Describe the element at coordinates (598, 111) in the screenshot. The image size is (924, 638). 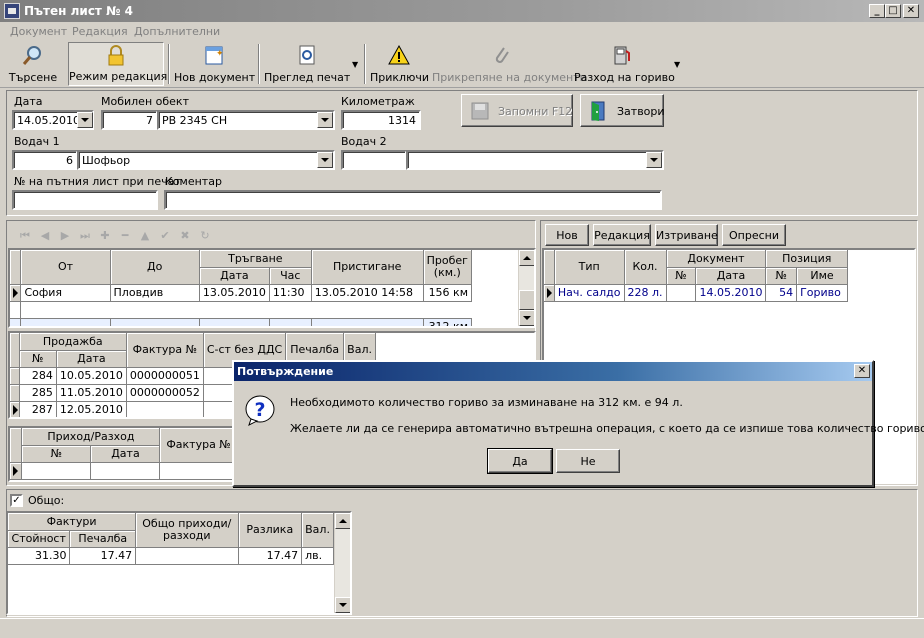
I see `door-exit-icon` at that location.